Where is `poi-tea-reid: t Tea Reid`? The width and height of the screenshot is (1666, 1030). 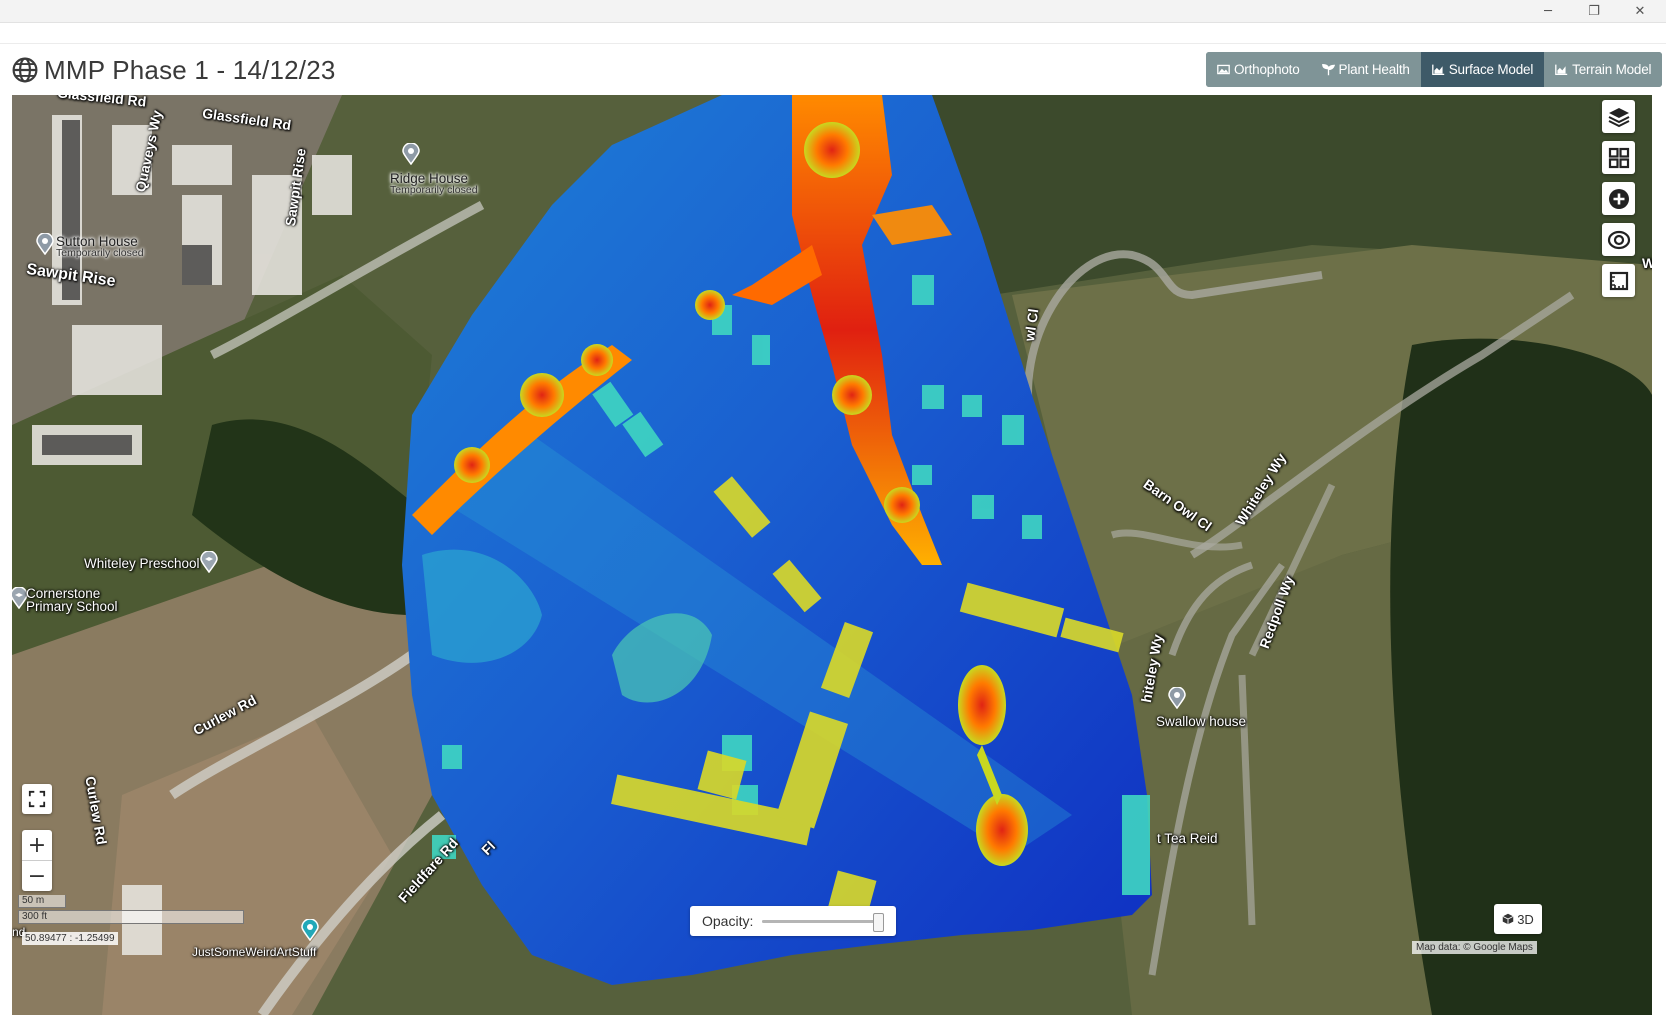 poi-tea-reid: t Tea Reid is located at coordinates (1187, 838).